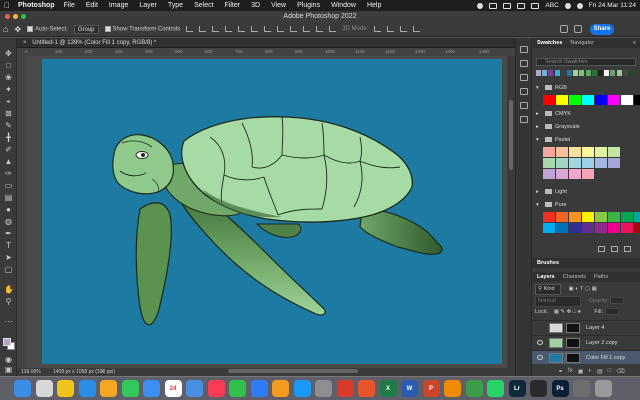 The width and height of the screenshot is (640, 400). What do you see at coordinates (343, 5) in the screenshot?
I see `menu-window: Window` at bounding box center [343, 5].